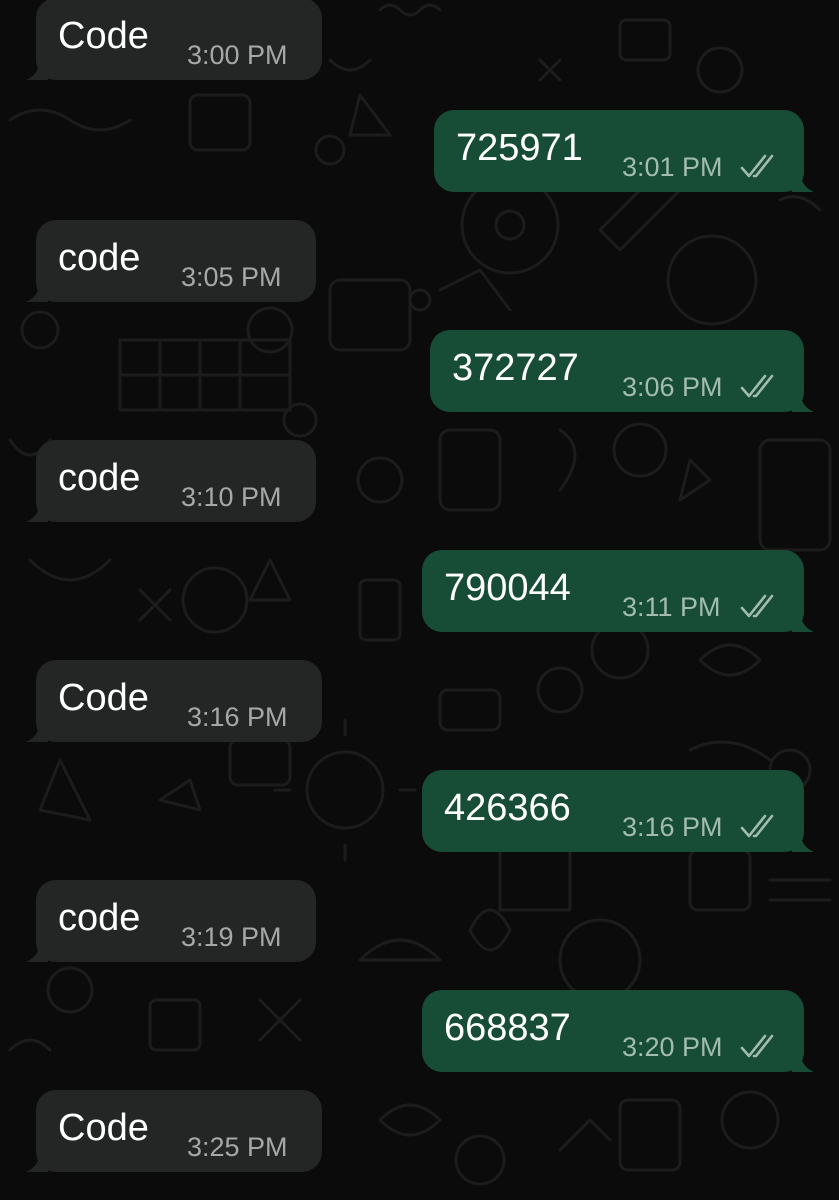  I want to click on outgoing-message: 668837 3:20 PM, so click(618, 1031).